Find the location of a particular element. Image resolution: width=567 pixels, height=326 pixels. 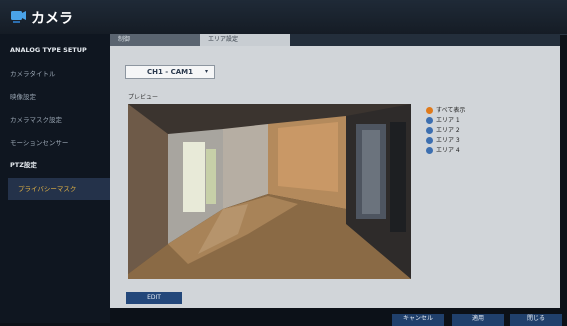

legend-item-area-3: エリア 3 is located at coordinates (445, 140).